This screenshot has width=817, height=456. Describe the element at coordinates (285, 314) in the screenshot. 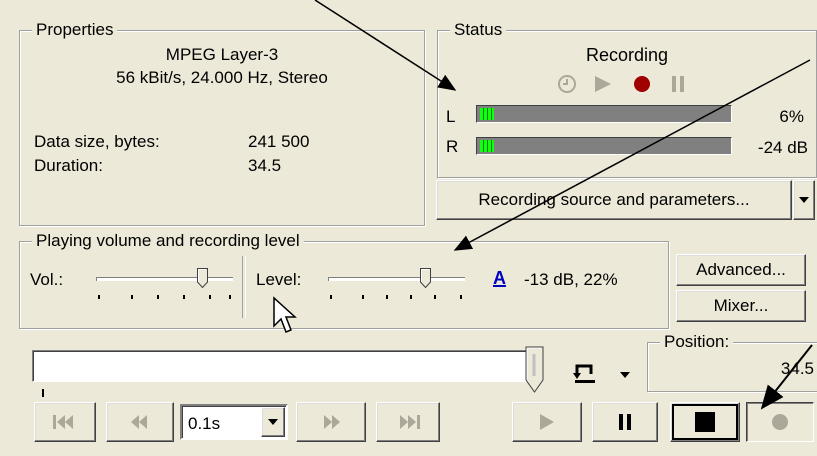

I see `mouse-cursor-icon` at that location.